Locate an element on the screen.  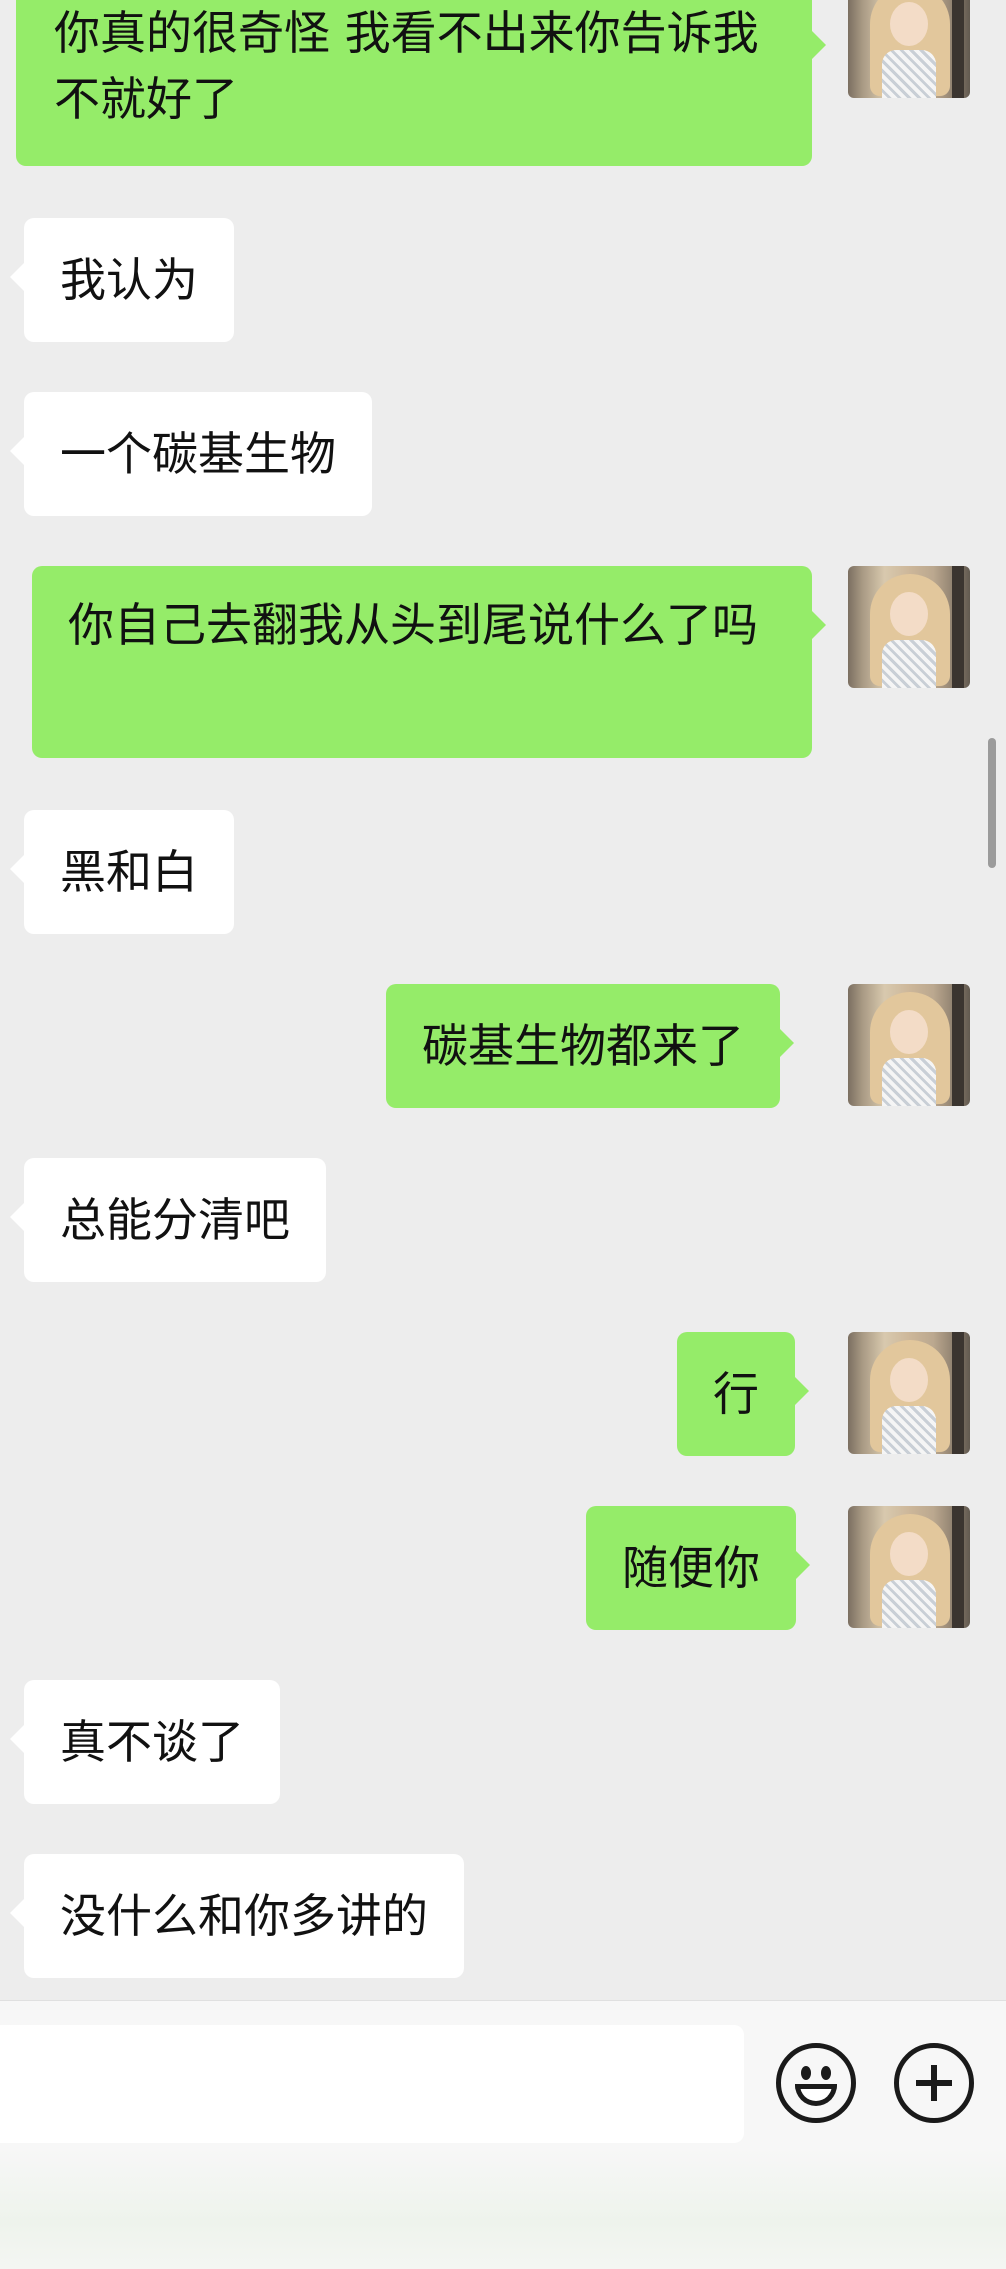
message-bubble-incoming: 黑和白 is located at coordinates (122, 872).